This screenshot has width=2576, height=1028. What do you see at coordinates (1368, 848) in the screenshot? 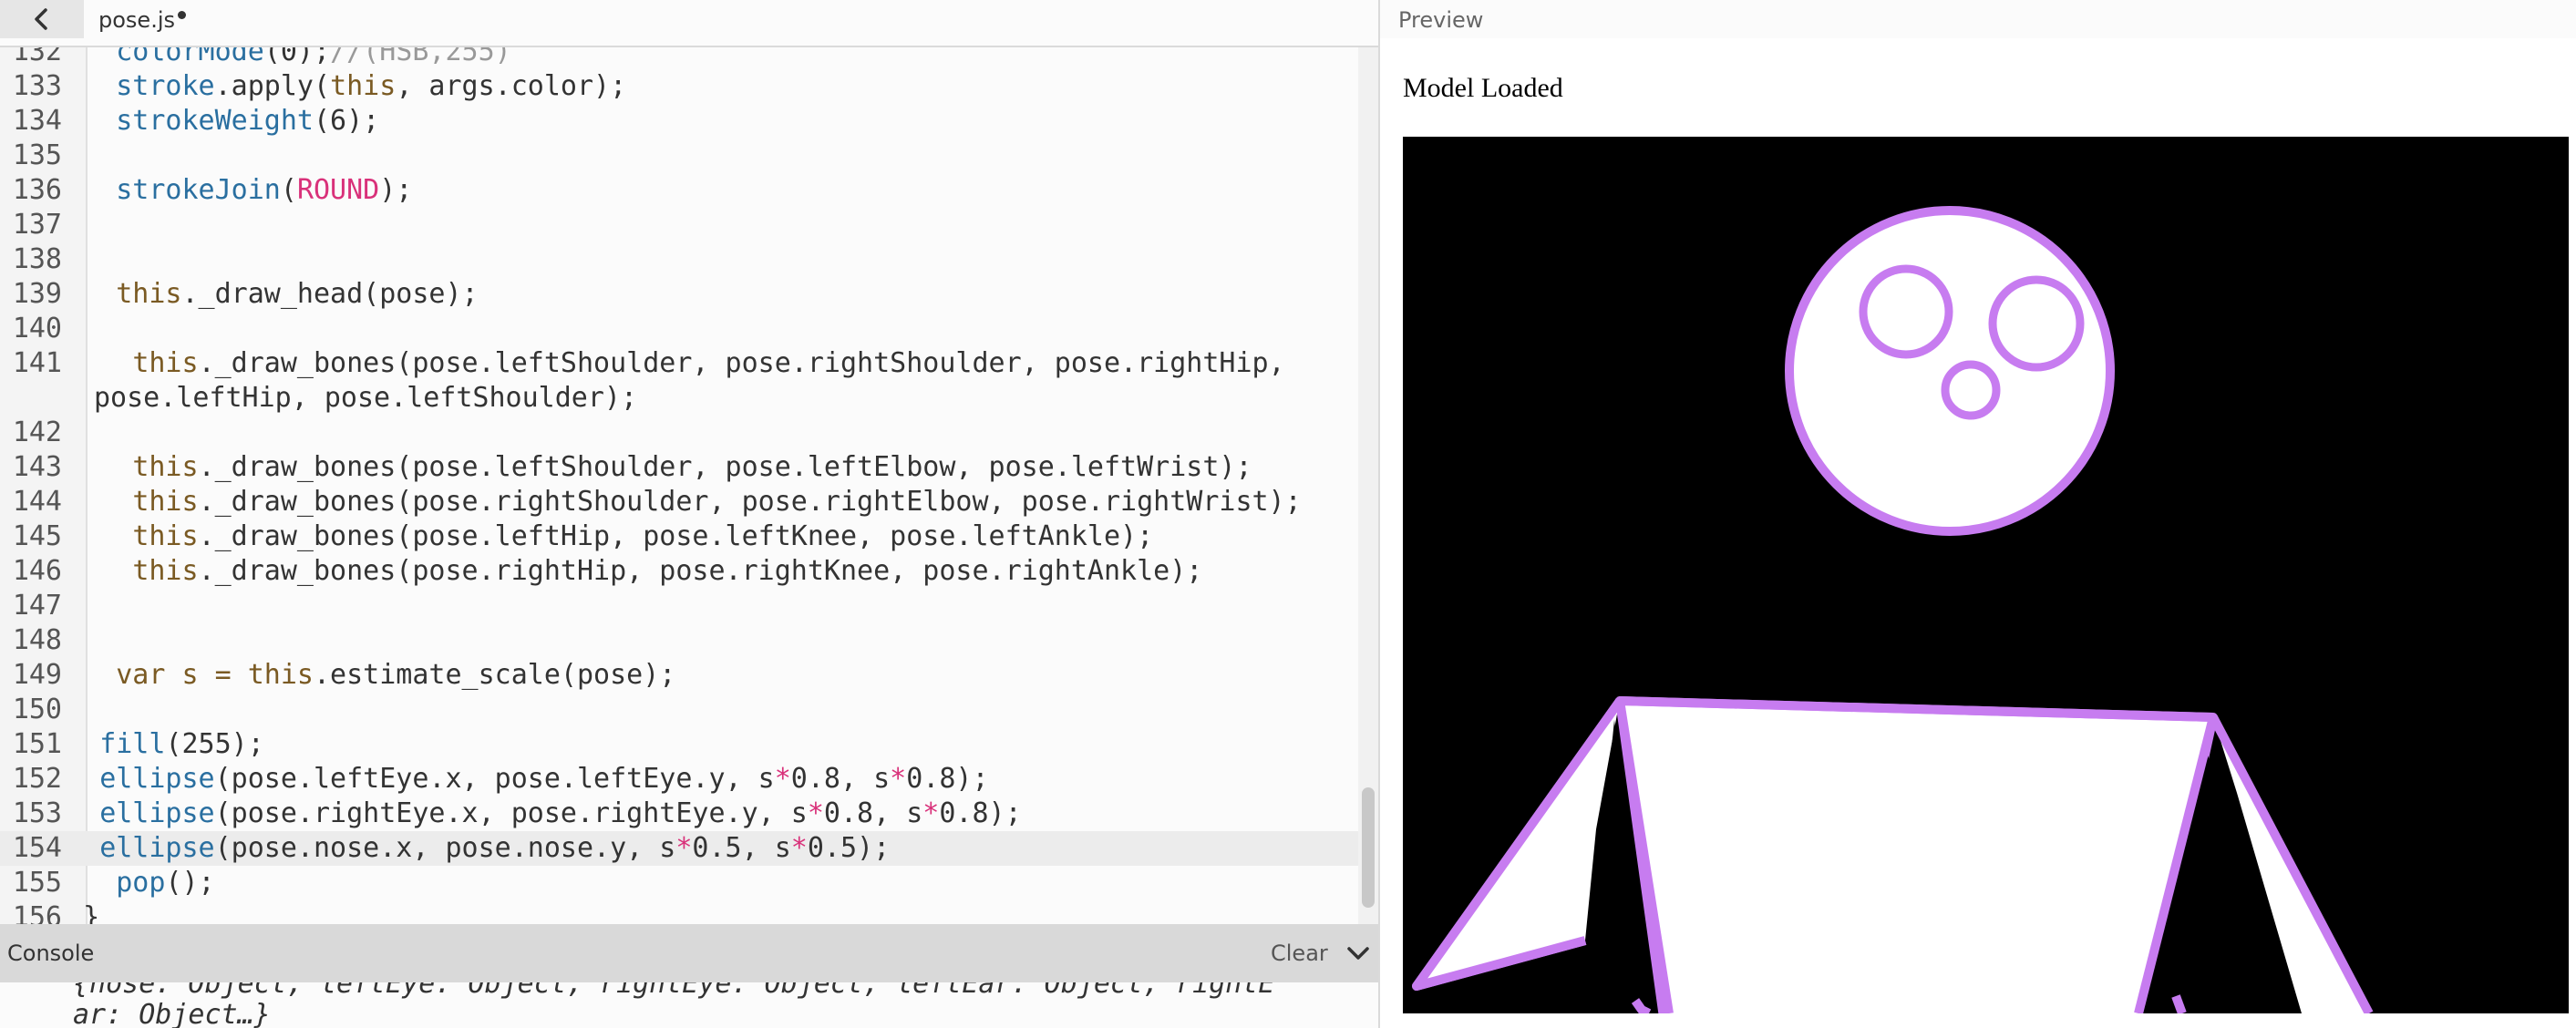
I see `editor-scrollbar-thumb` at bounding box center [1368, 848].